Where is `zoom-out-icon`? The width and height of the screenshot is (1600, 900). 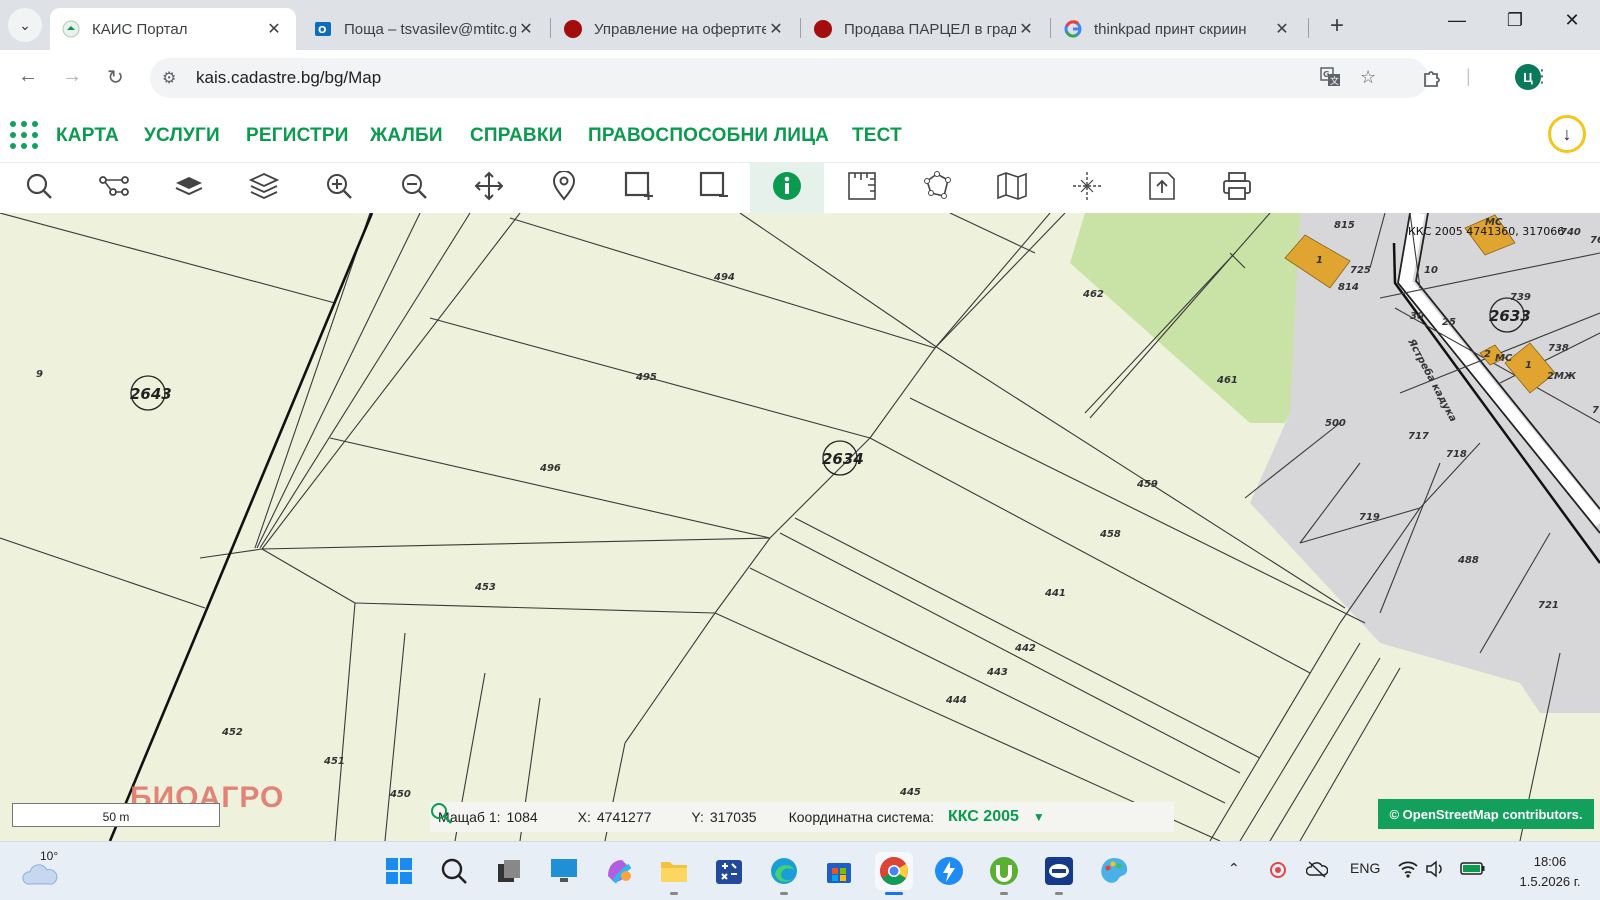
zoom-out-icon is located at coordinates (414, 188).